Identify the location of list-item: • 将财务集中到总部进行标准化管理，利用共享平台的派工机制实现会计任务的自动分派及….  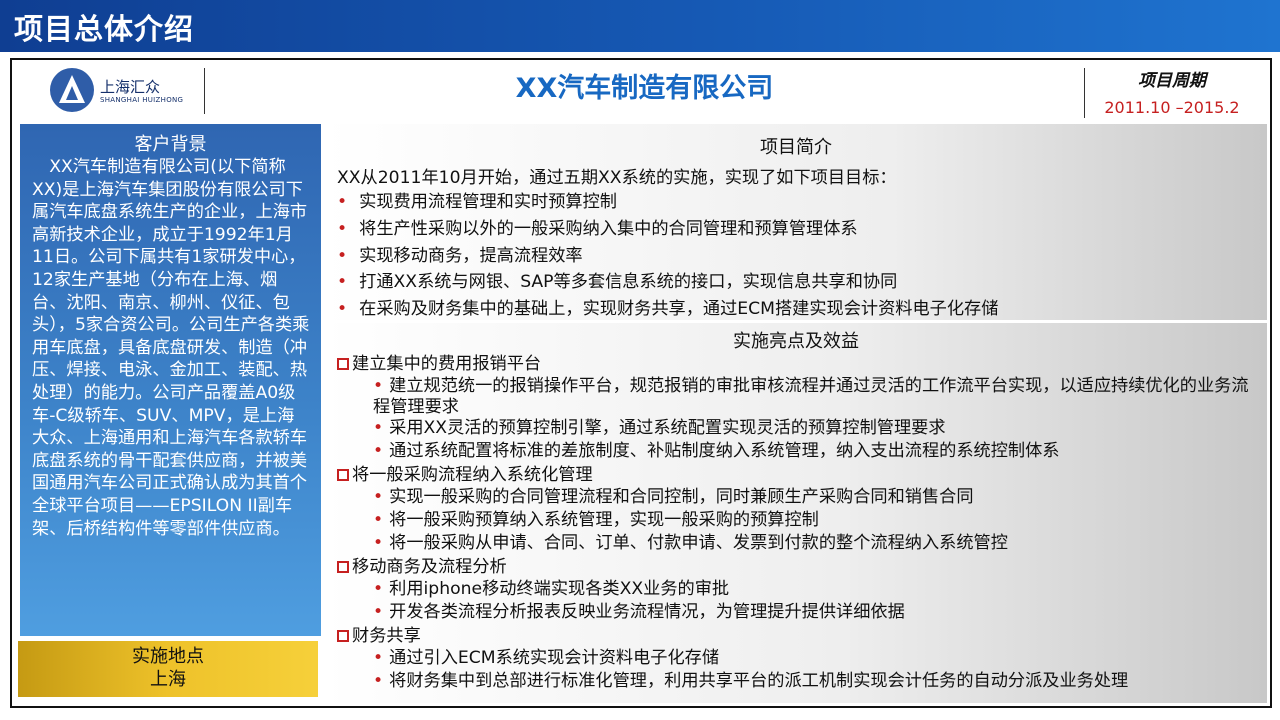
(751, 681).